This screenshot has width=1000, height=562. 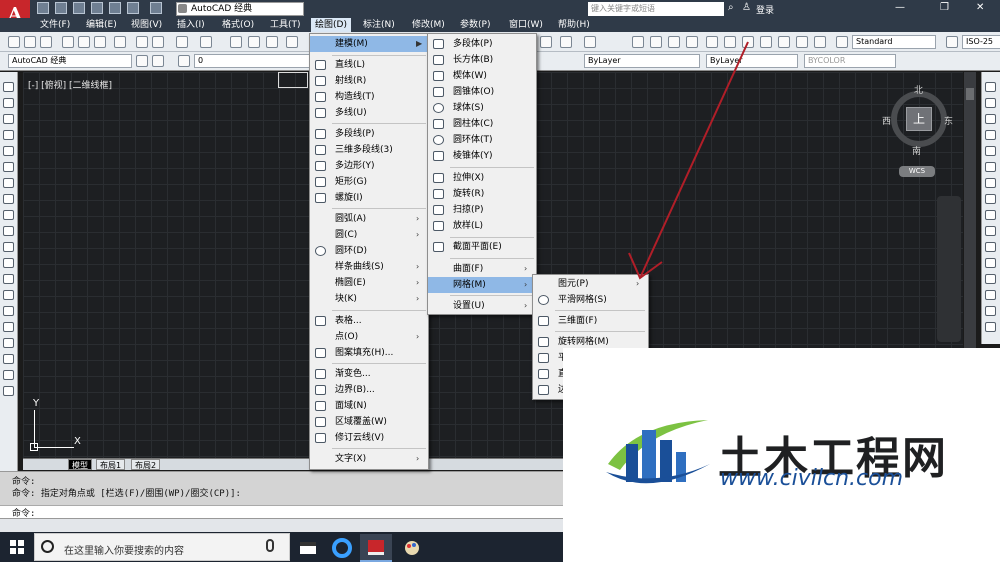 What do you see at coordinates (55, 25) in the screenshot?
I see `menu-file: 文件(F)` at bounding box center [55, 25].